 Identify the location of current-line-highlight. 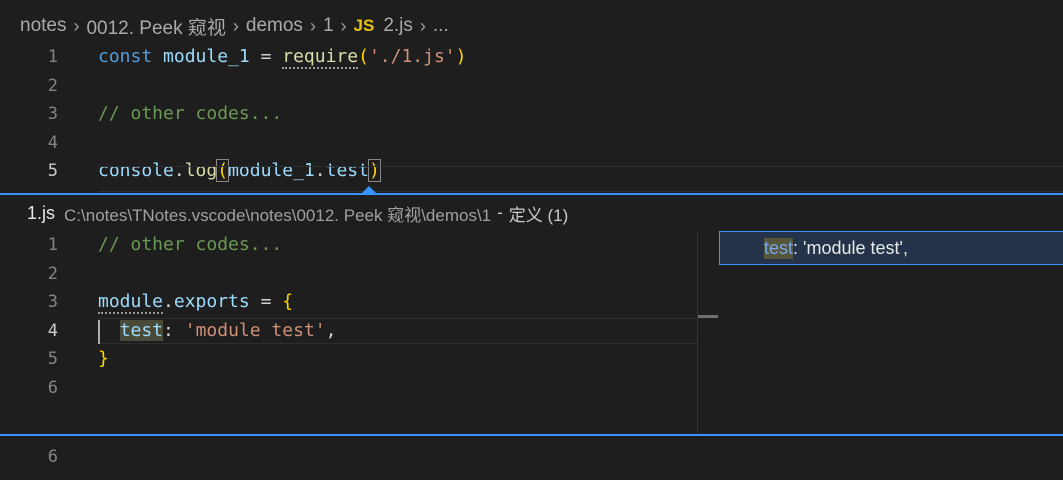
(580, 179).